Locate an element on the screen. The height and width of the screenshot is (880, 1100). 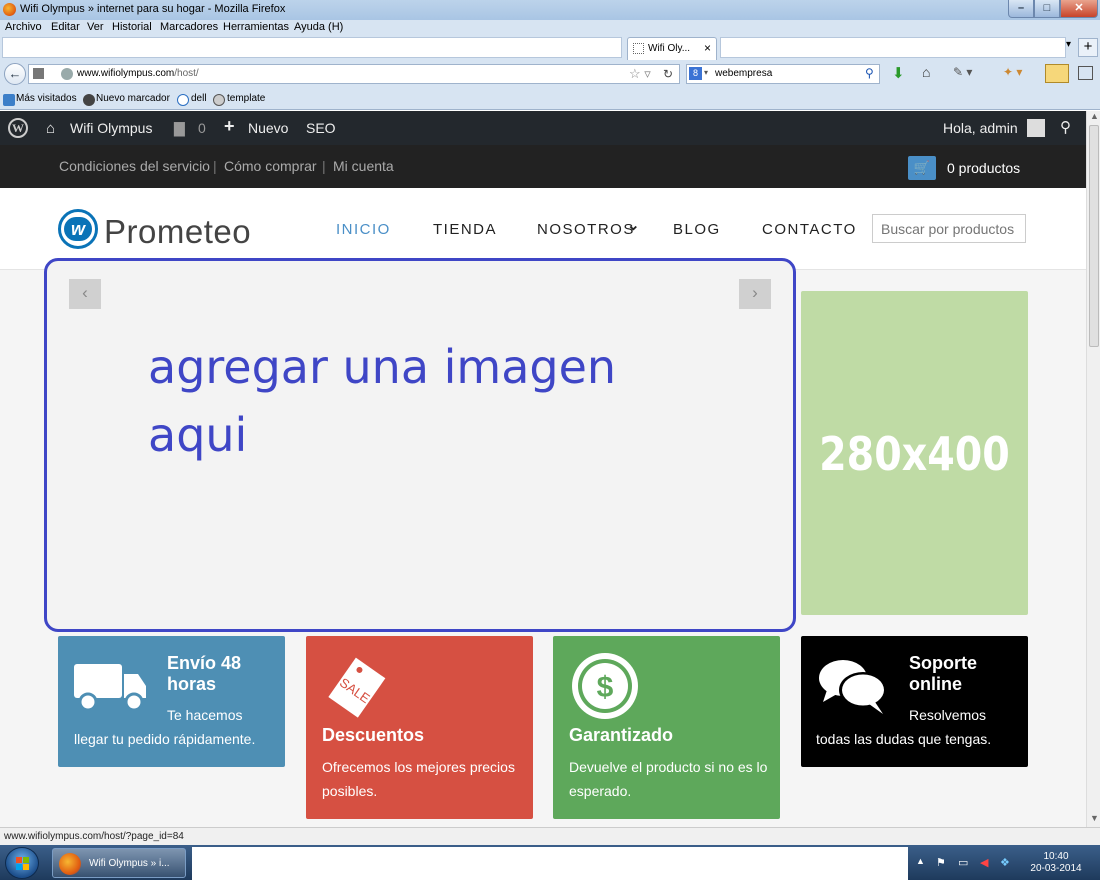
addon-icon: ✎ ▾ is located at coordinates (962, 72).